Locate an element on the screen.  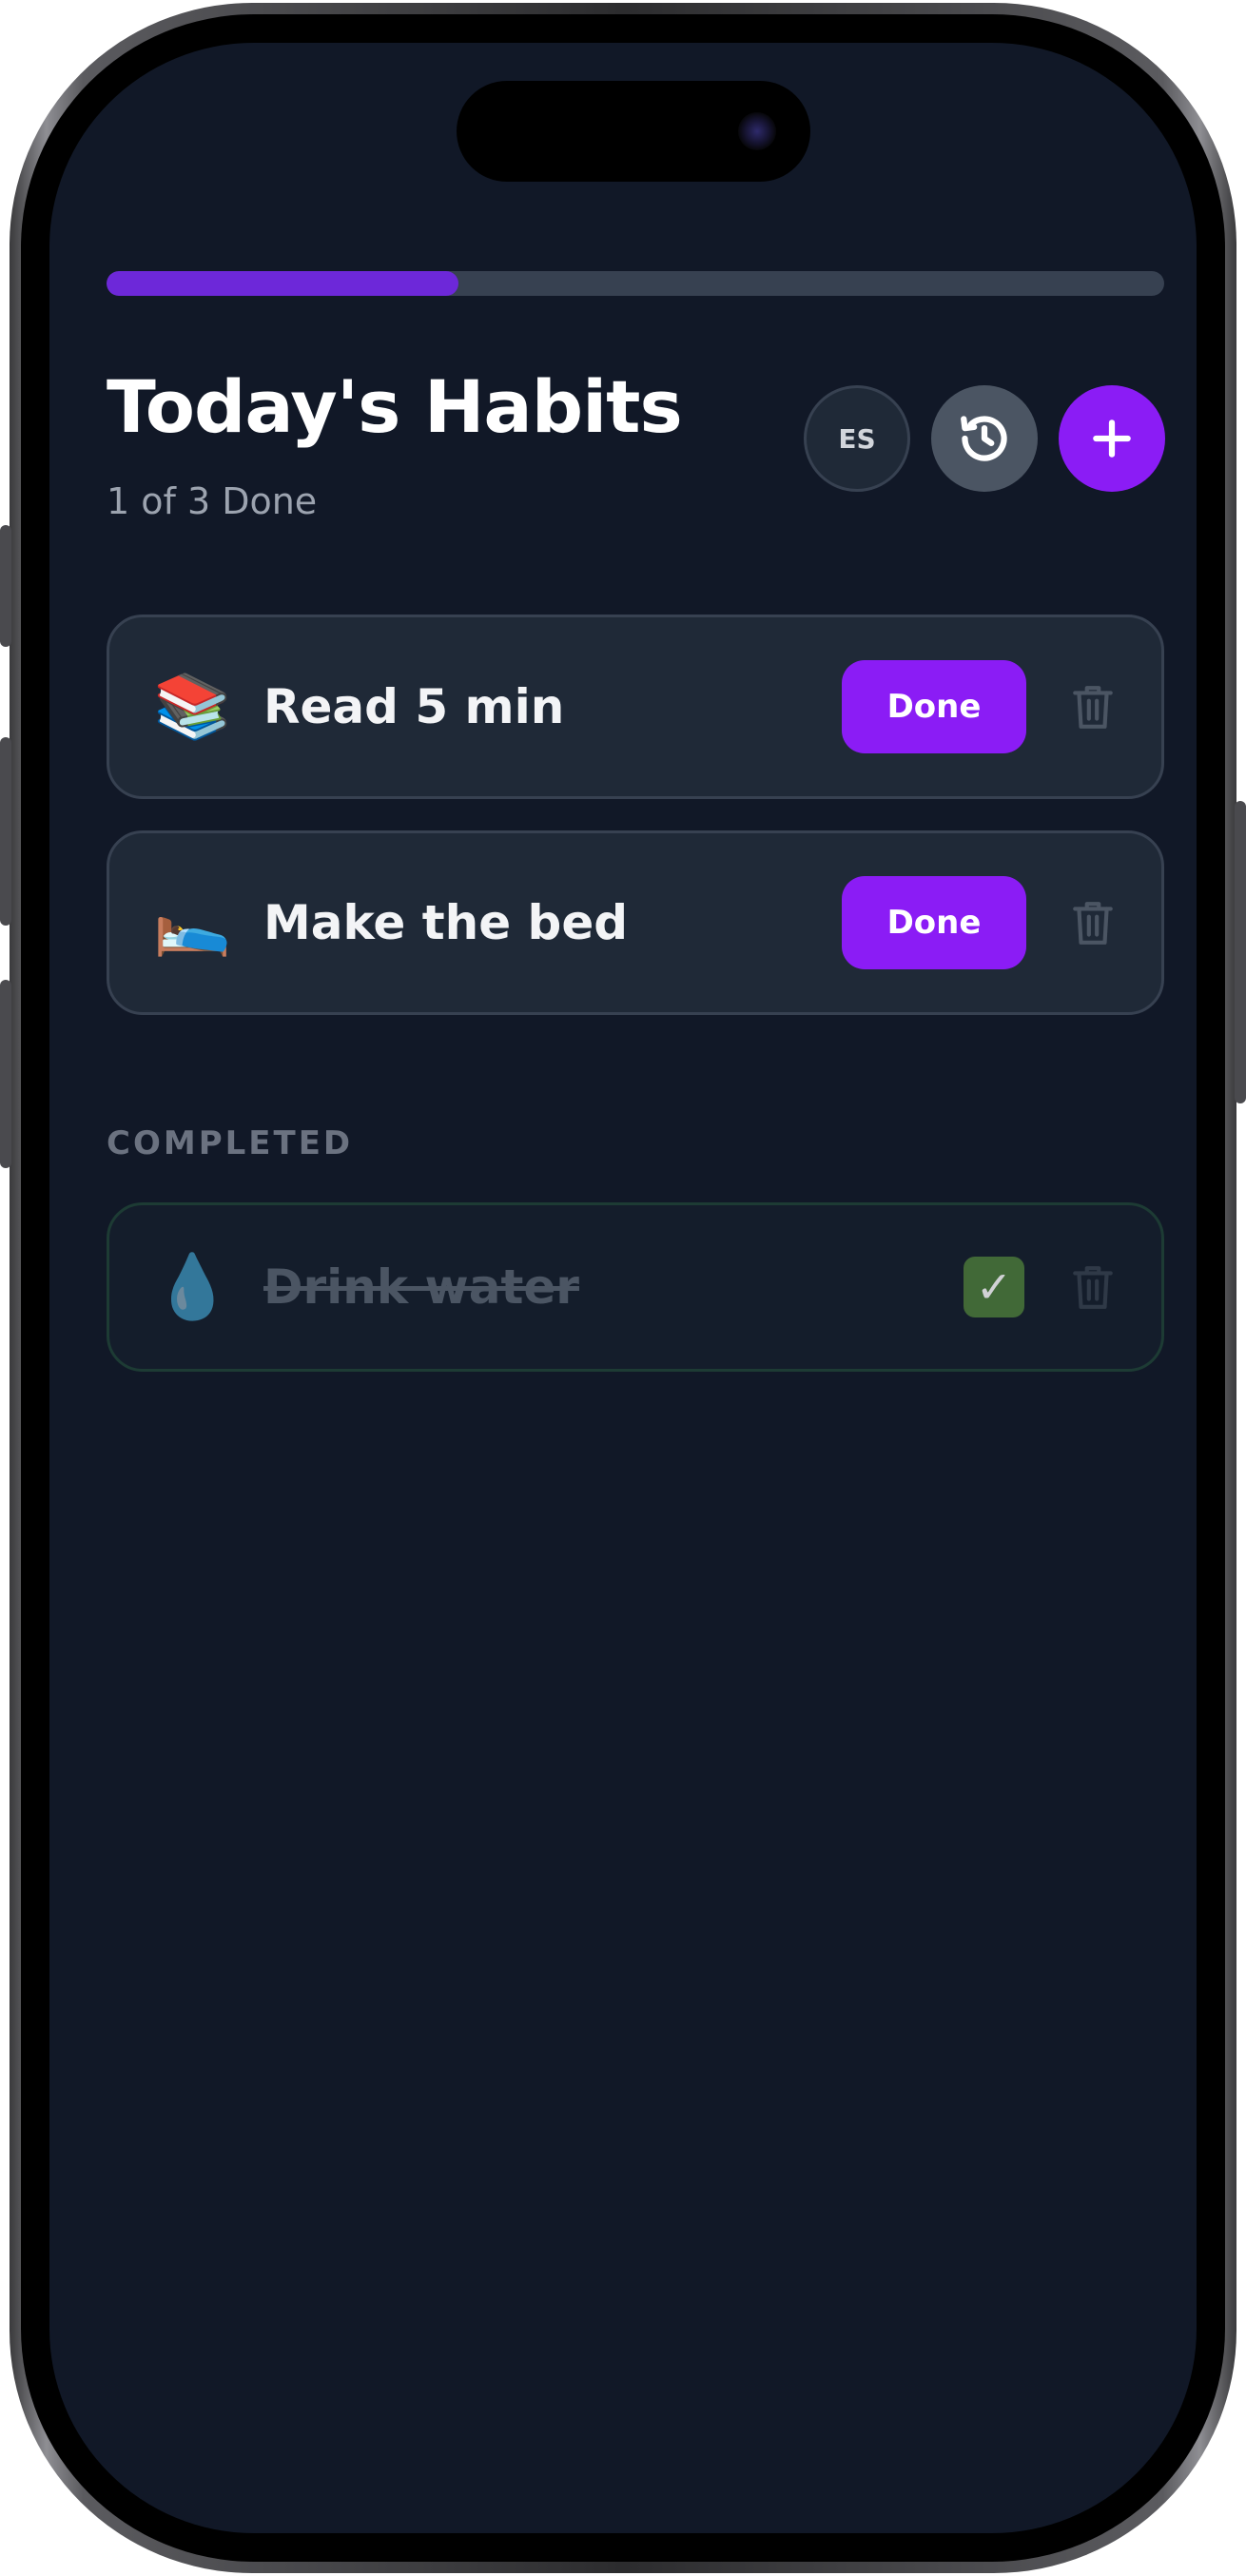
power-button is located at coordinates (1241, 952).